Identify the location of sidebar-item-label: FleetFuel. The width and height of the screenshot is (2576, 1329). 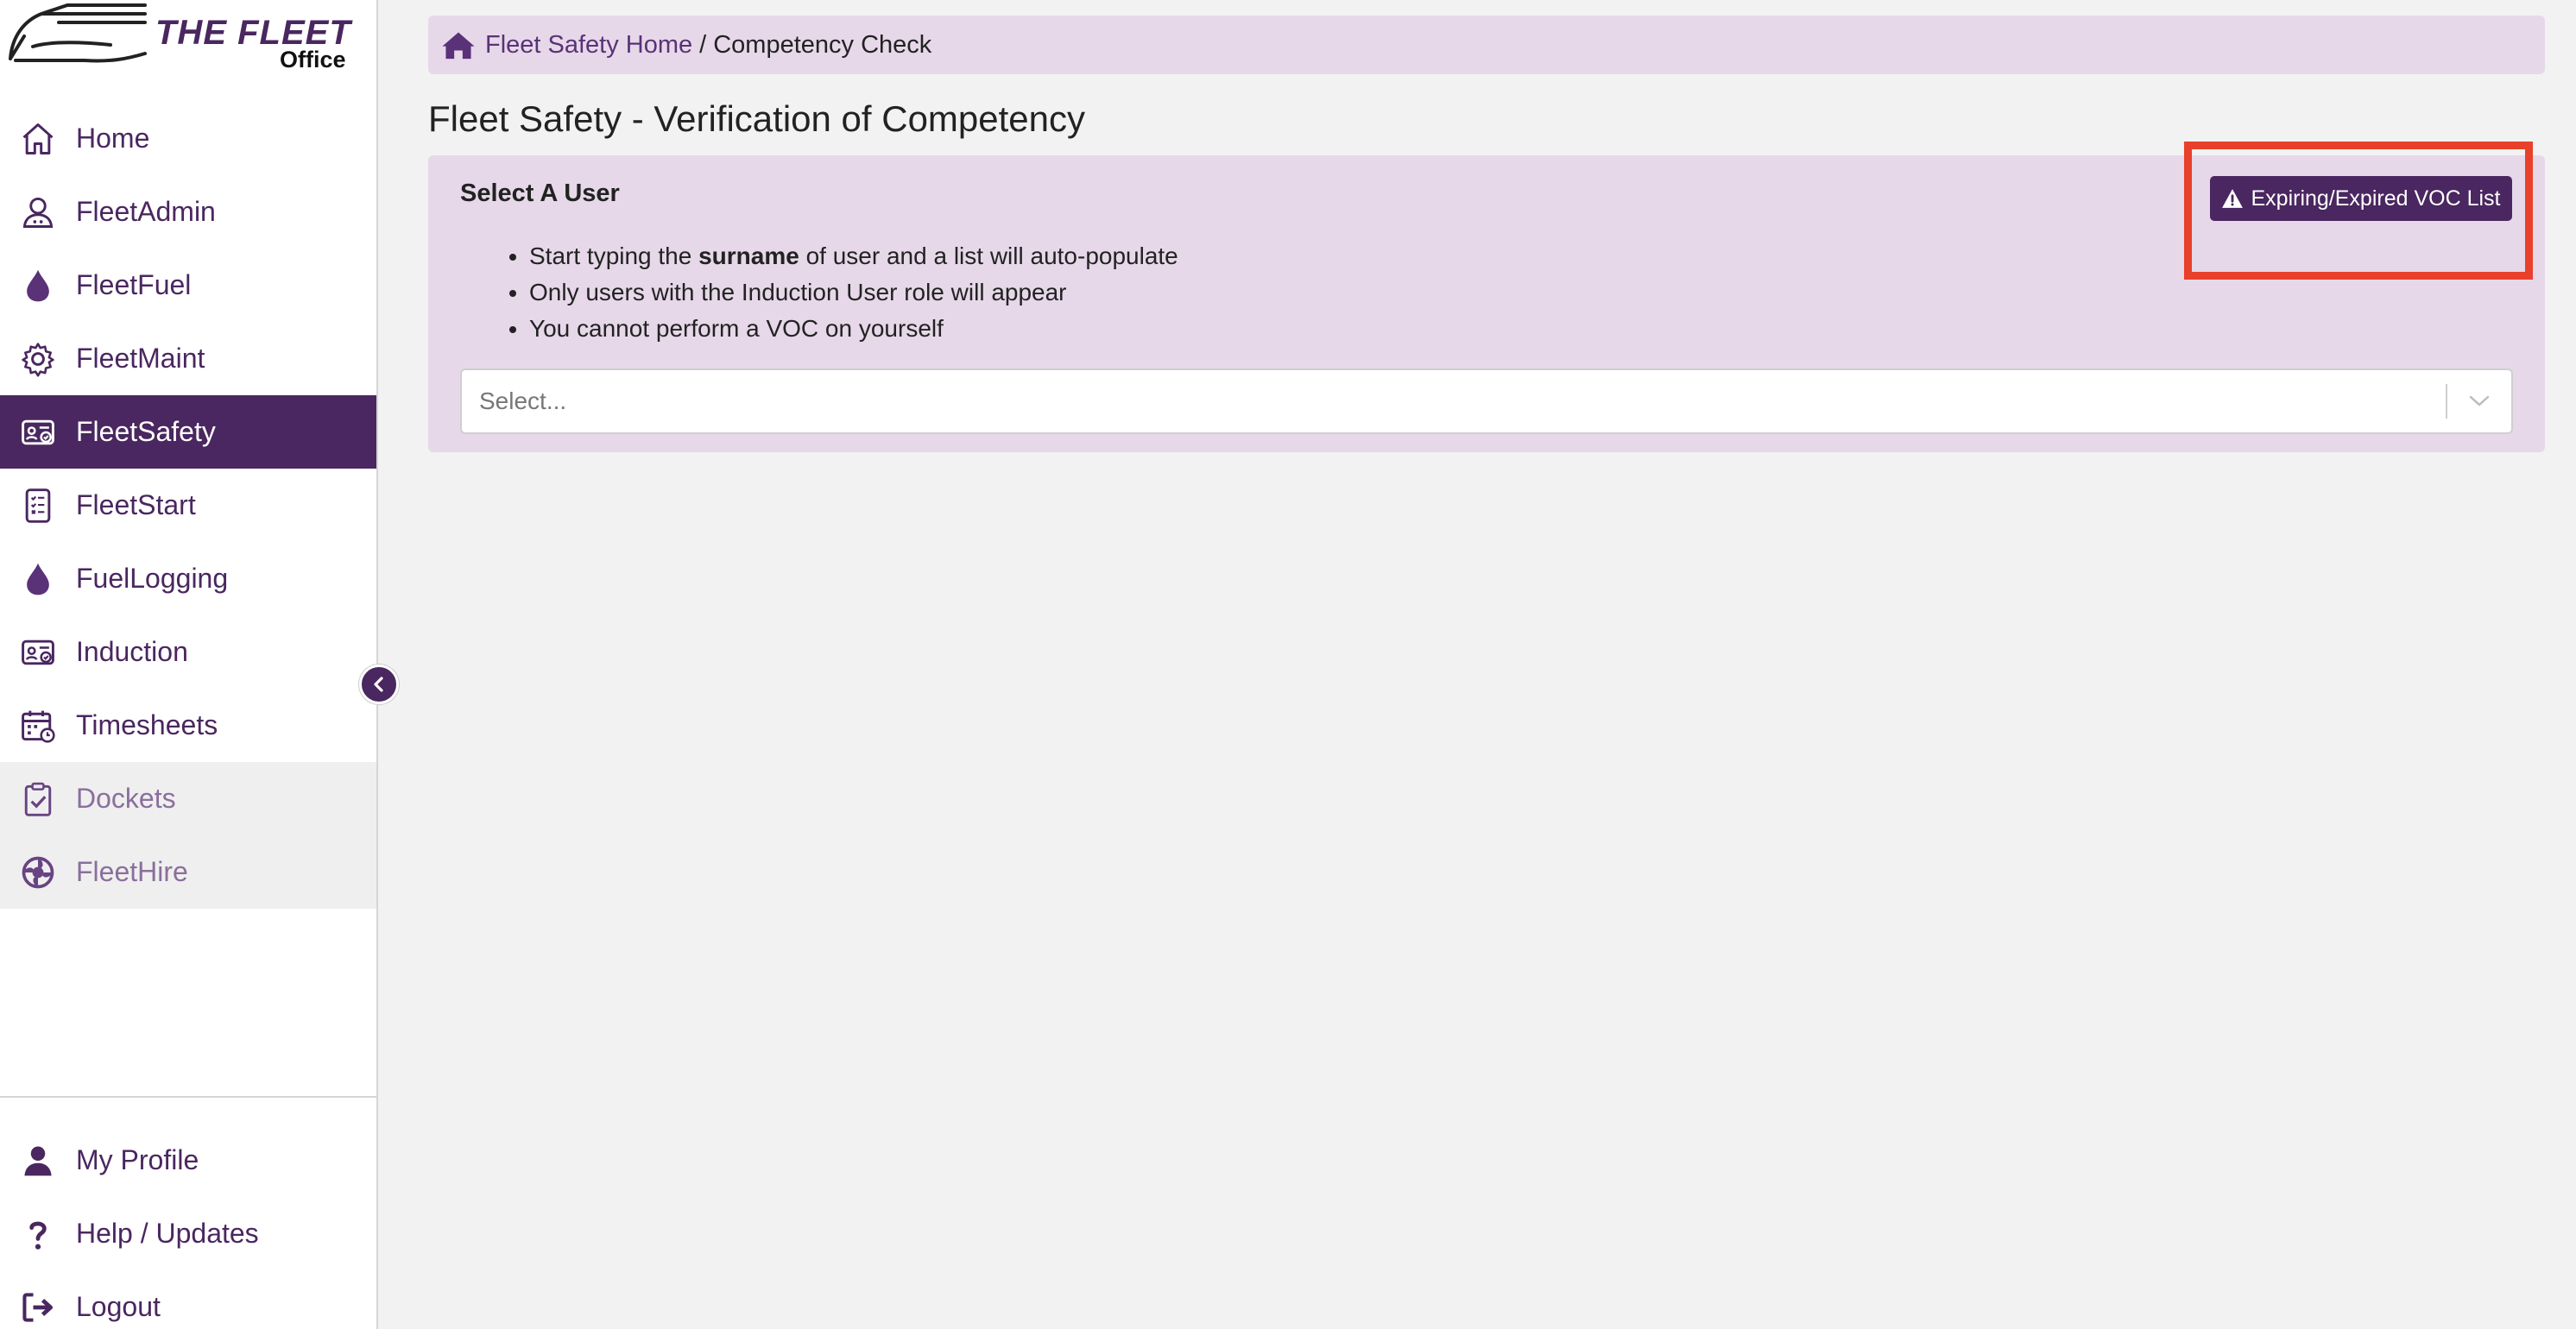
(134, 284).